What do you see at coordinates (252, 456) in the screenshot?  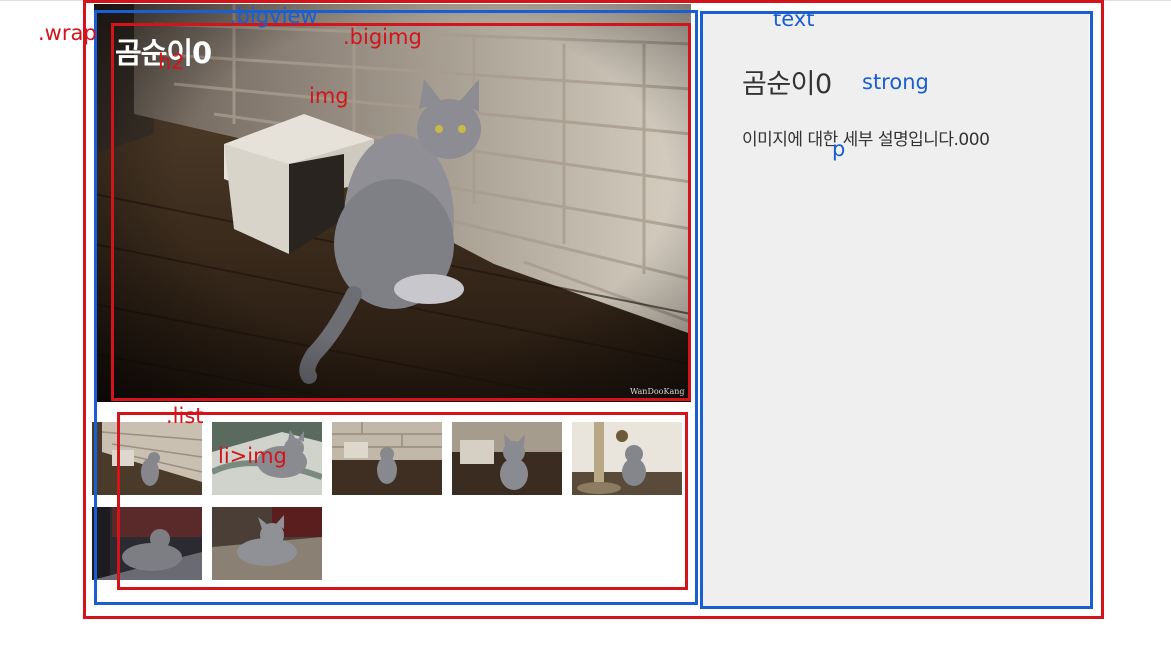 I see `li-img-label: li>img` at bounding box center [252, 456].